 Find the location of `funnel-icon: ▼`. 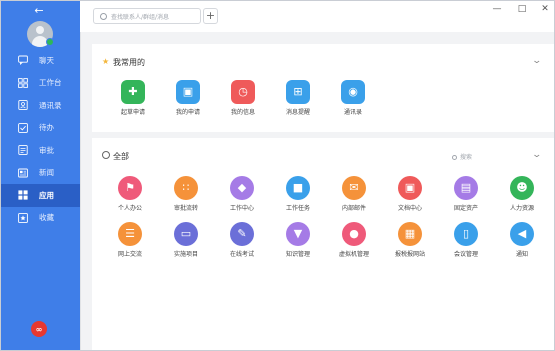

funnel-icon: ▼ is located at coordinates (298, 234).